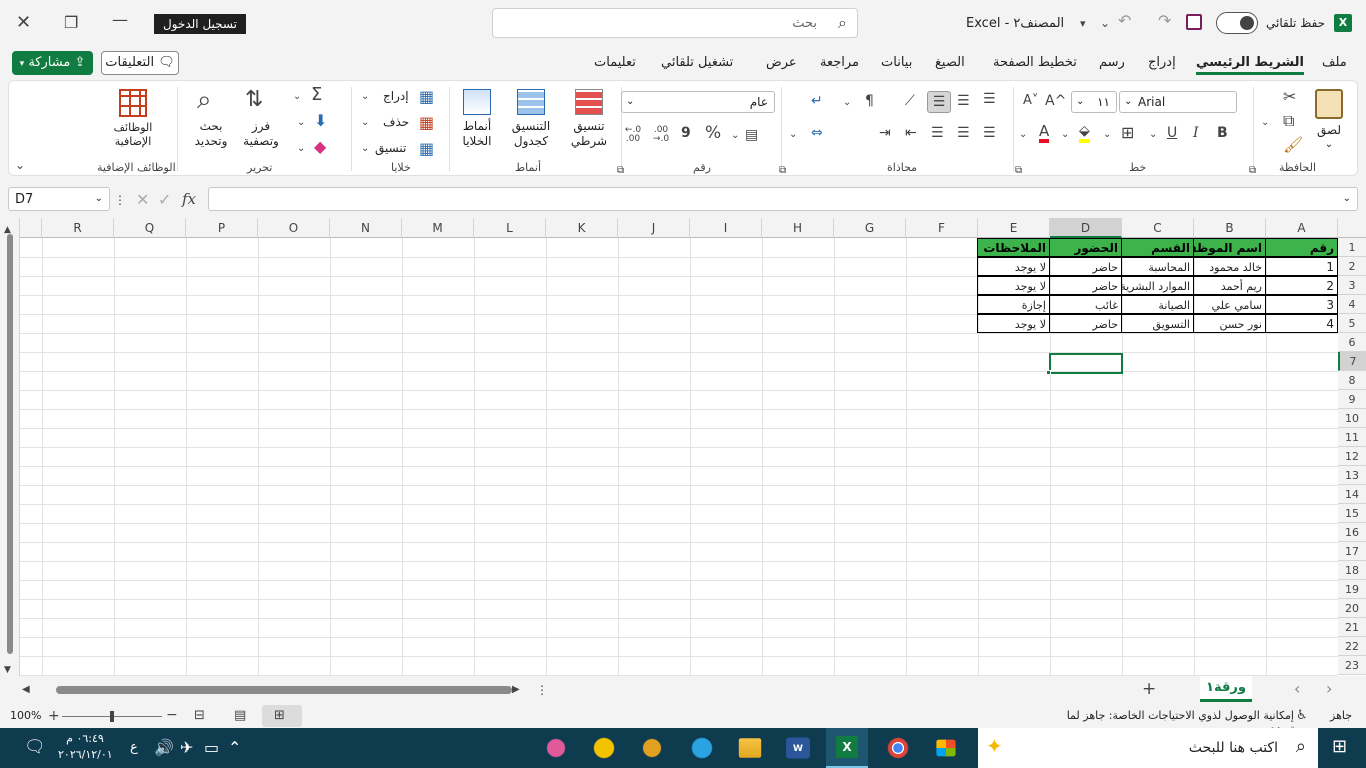 This screenshot has width=1366, height=768. I want to click on row-header: 23, so click(1352, 665).